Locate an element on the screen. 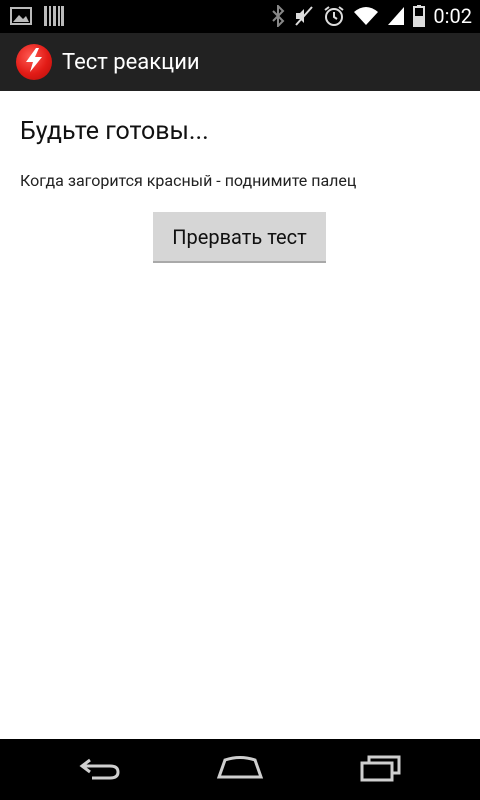  back-icon is located at coordinates (100, 770).